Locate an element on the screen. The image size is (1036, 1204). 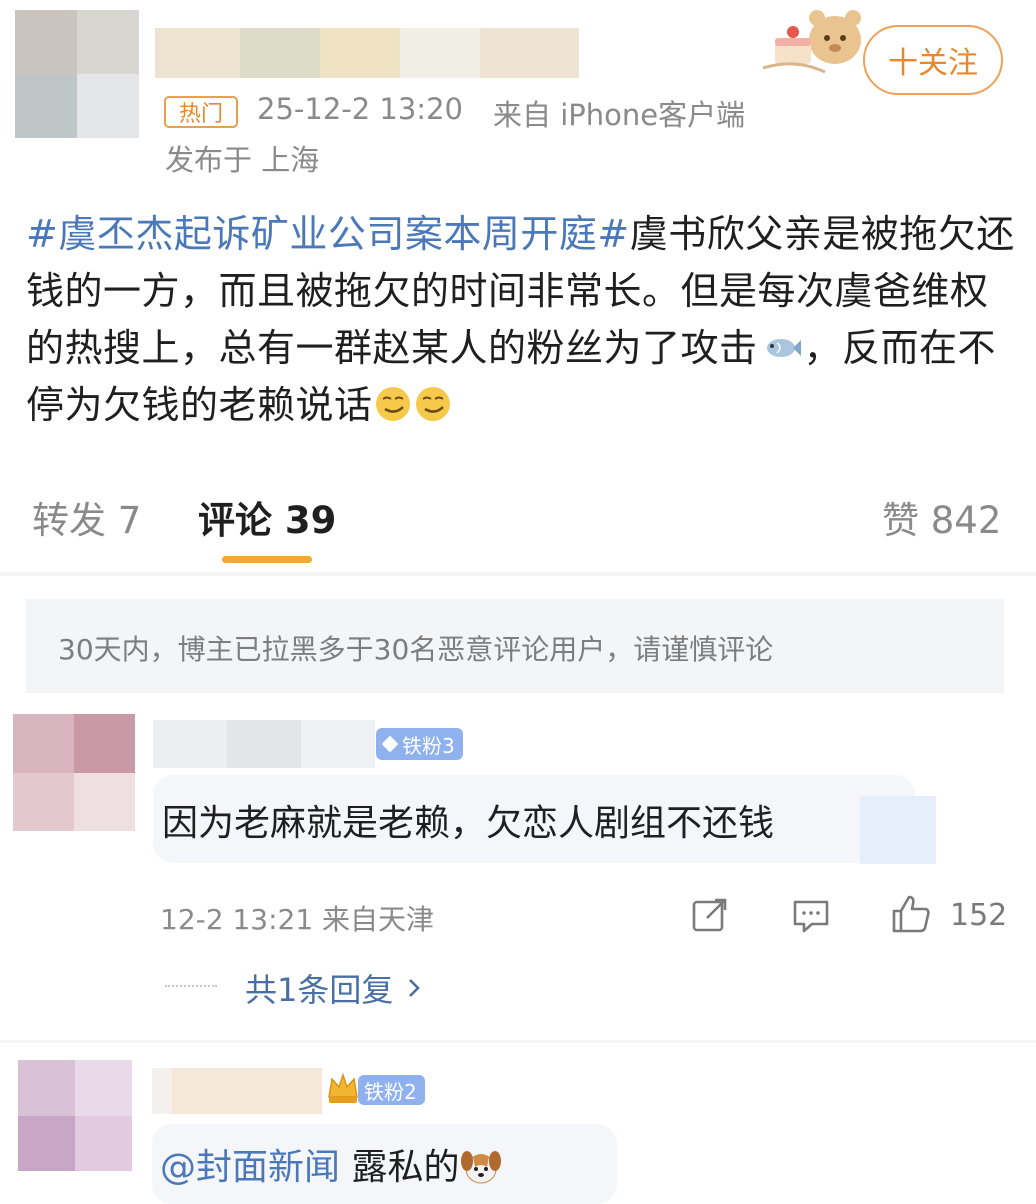
diamond-icon is located at coordinates (390, 744).